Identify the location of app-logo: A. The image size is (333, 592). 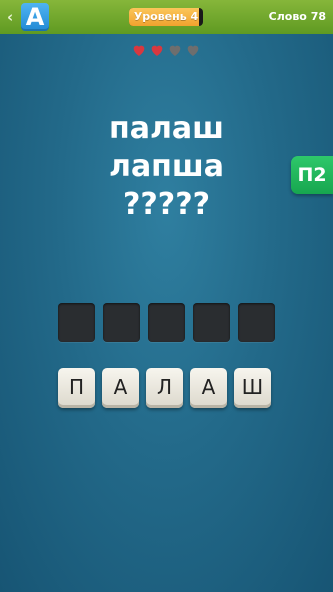
(35, 17).